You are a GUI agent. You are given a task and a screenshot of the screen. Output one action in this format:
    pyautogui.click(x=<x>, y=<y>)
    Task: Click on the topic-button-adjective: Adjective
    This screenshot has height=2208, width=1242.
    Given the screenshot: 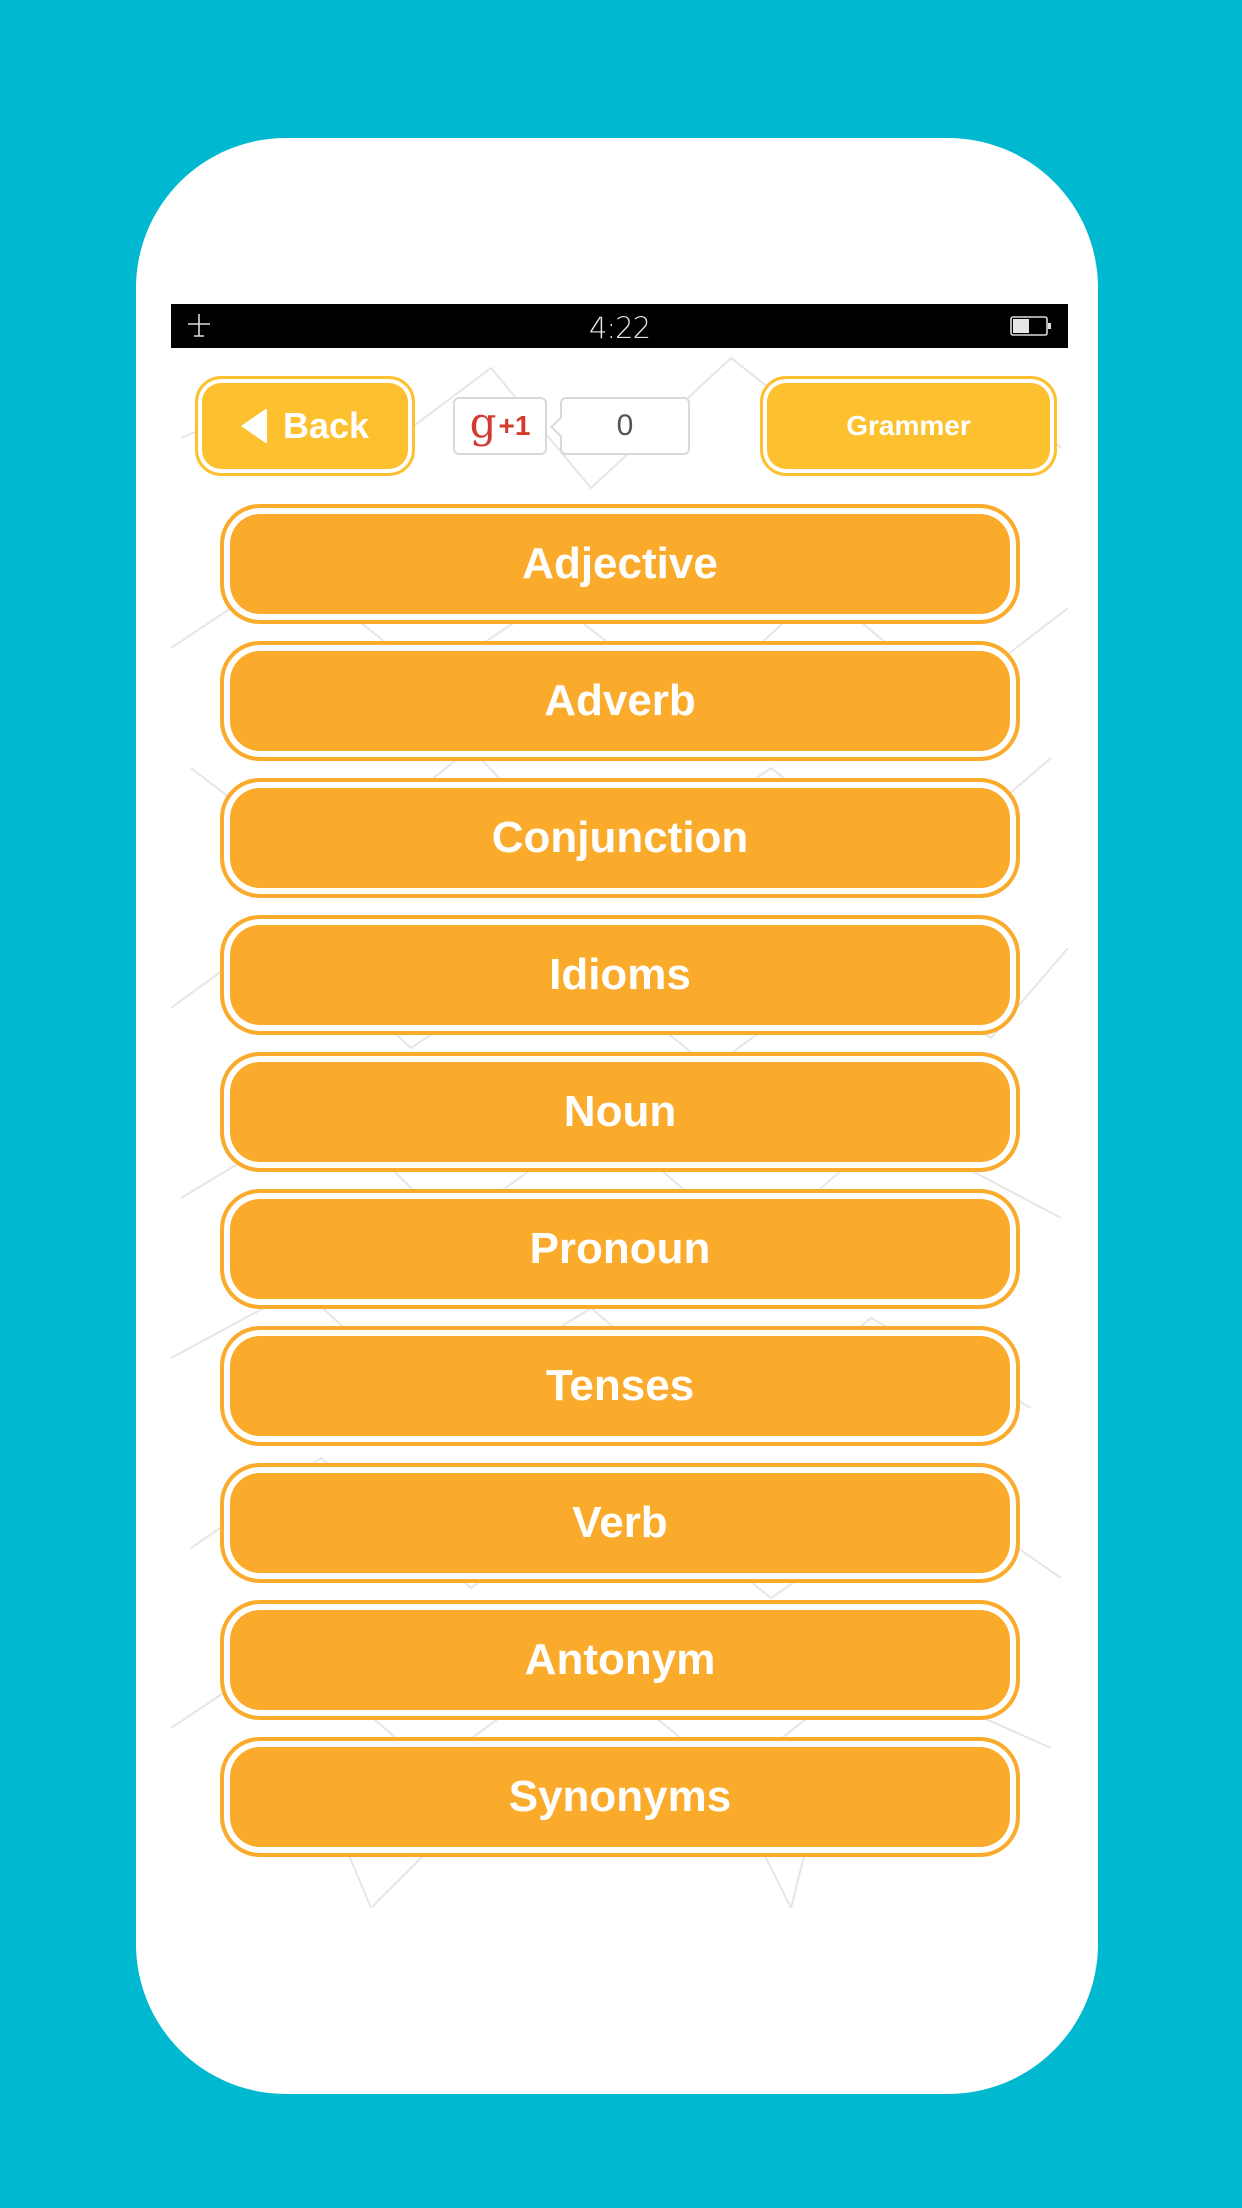 What is the action you would take?
    pyautogui.click(x=620, y=564)
    